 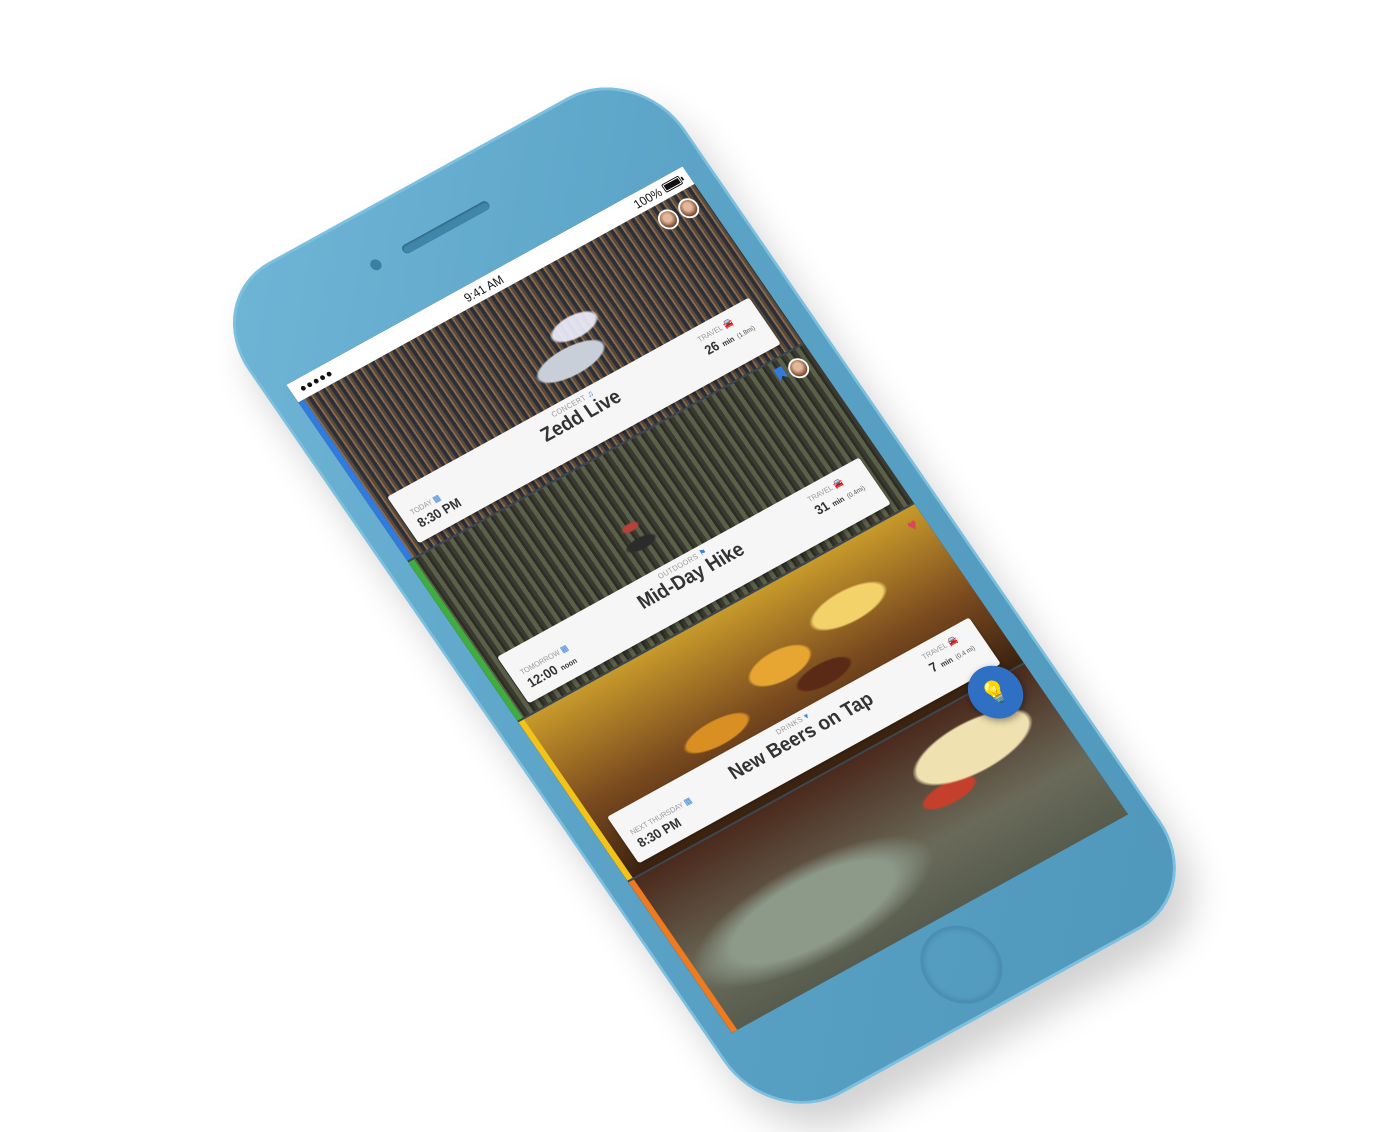 What do you see at coordinates (965, 653) in the screenshot?
I see `travel-distance: (0.4 mi)` at bounding box center [965, 653].